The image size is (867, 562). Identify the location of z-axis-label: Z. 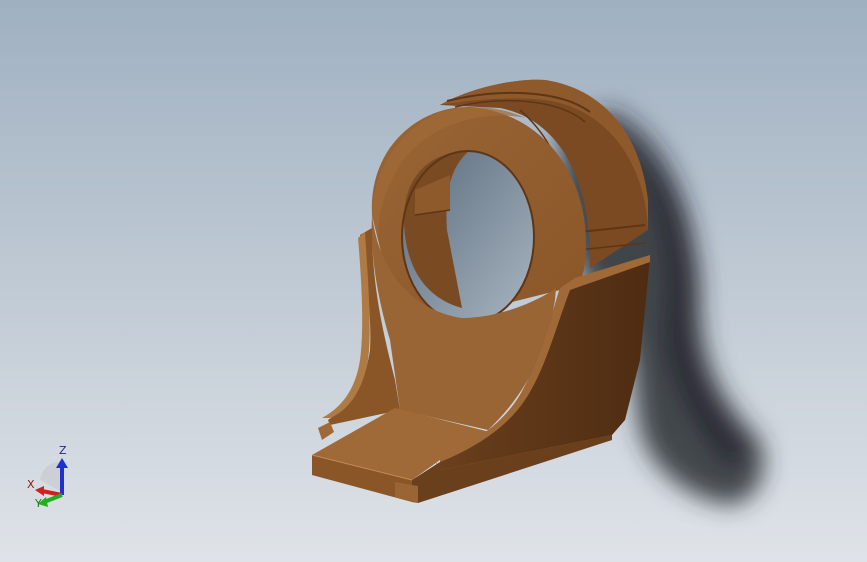
(63, 450).